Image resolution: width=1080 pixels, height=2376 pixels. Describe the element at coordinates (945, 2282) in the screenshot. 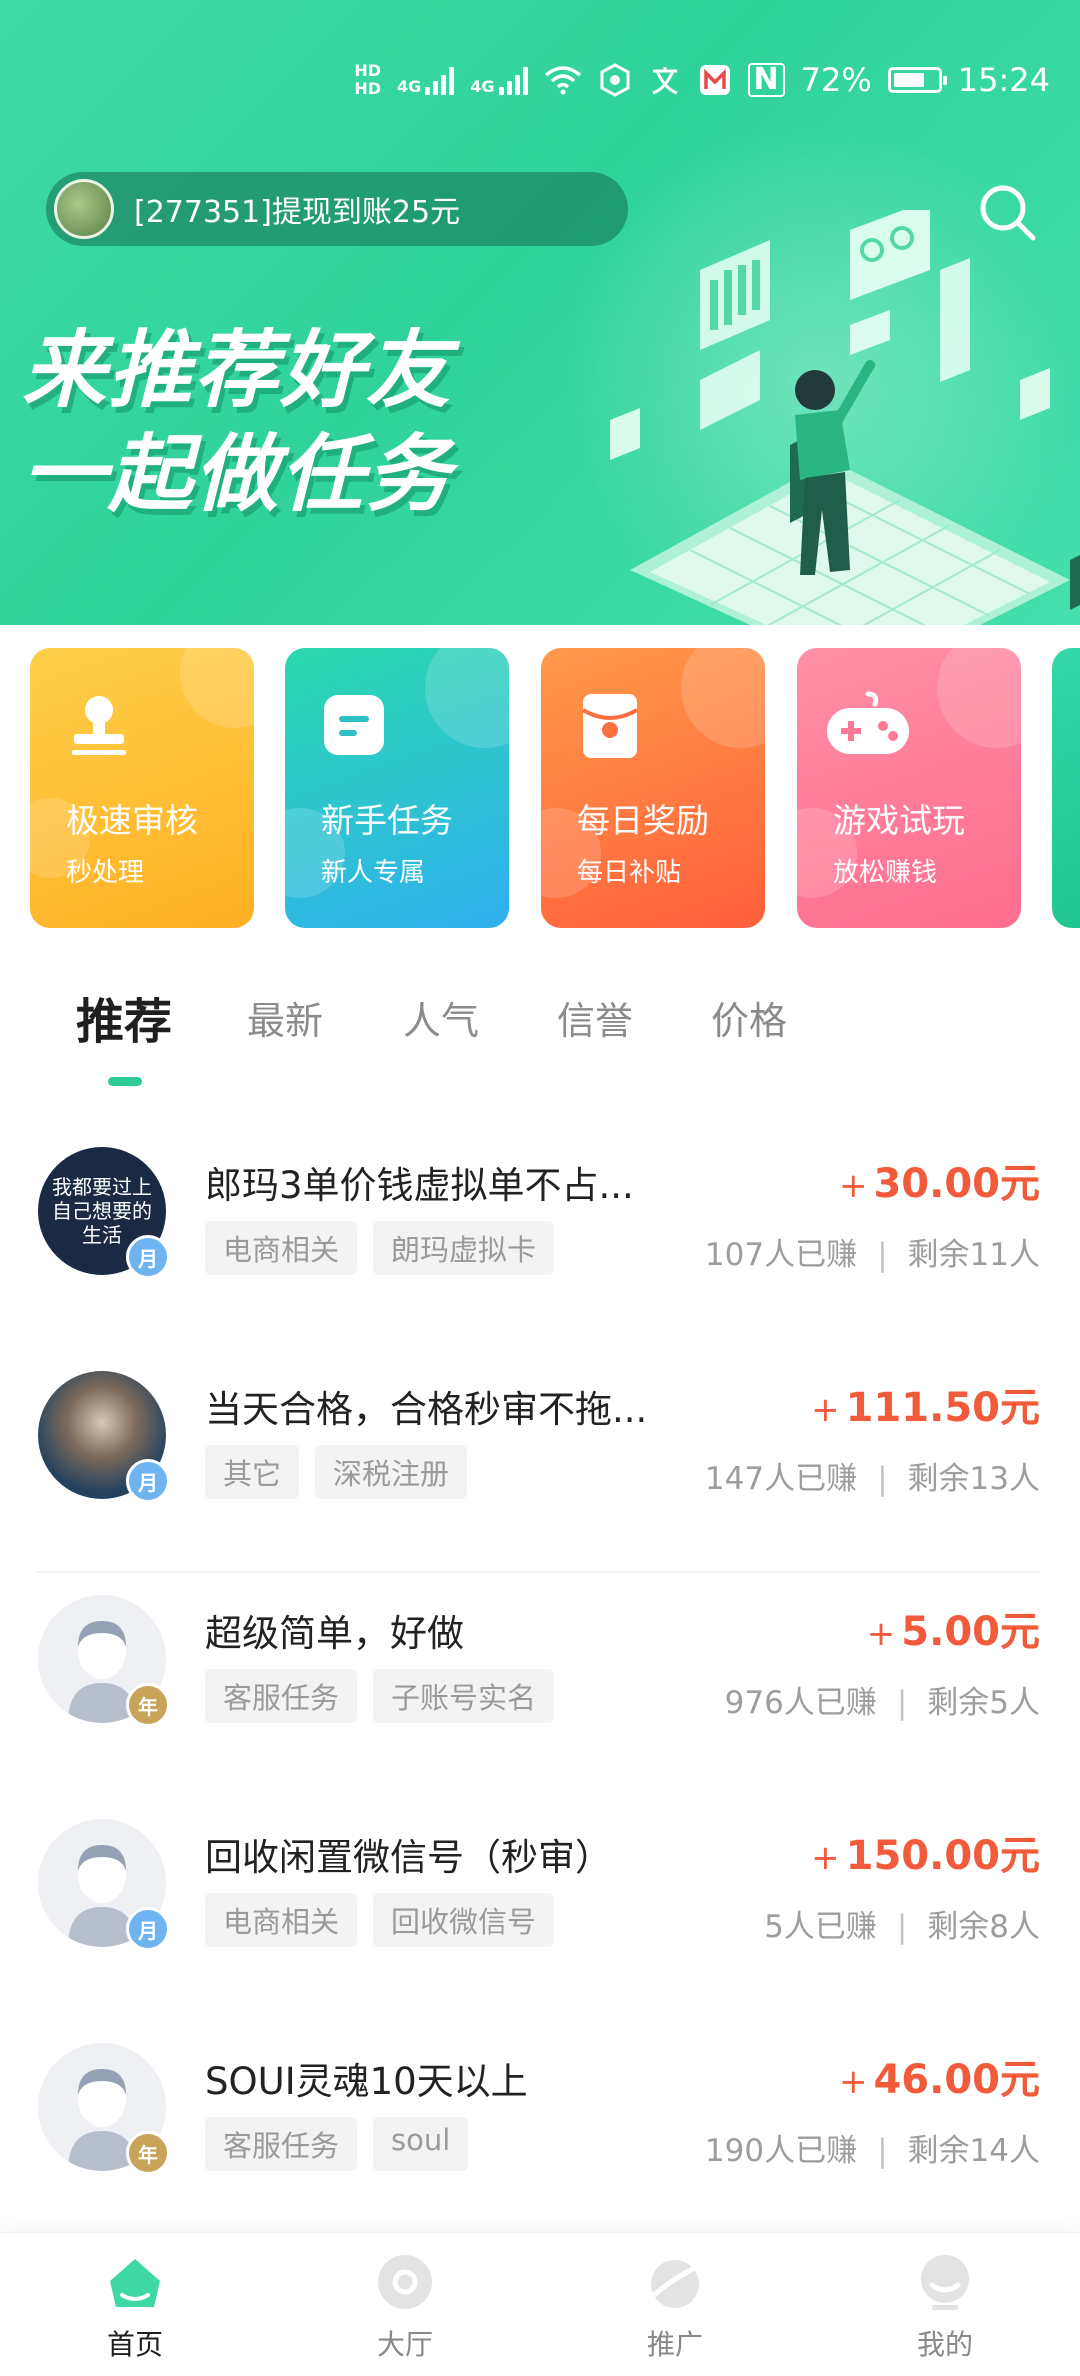

I see `profile-icon` at that location.